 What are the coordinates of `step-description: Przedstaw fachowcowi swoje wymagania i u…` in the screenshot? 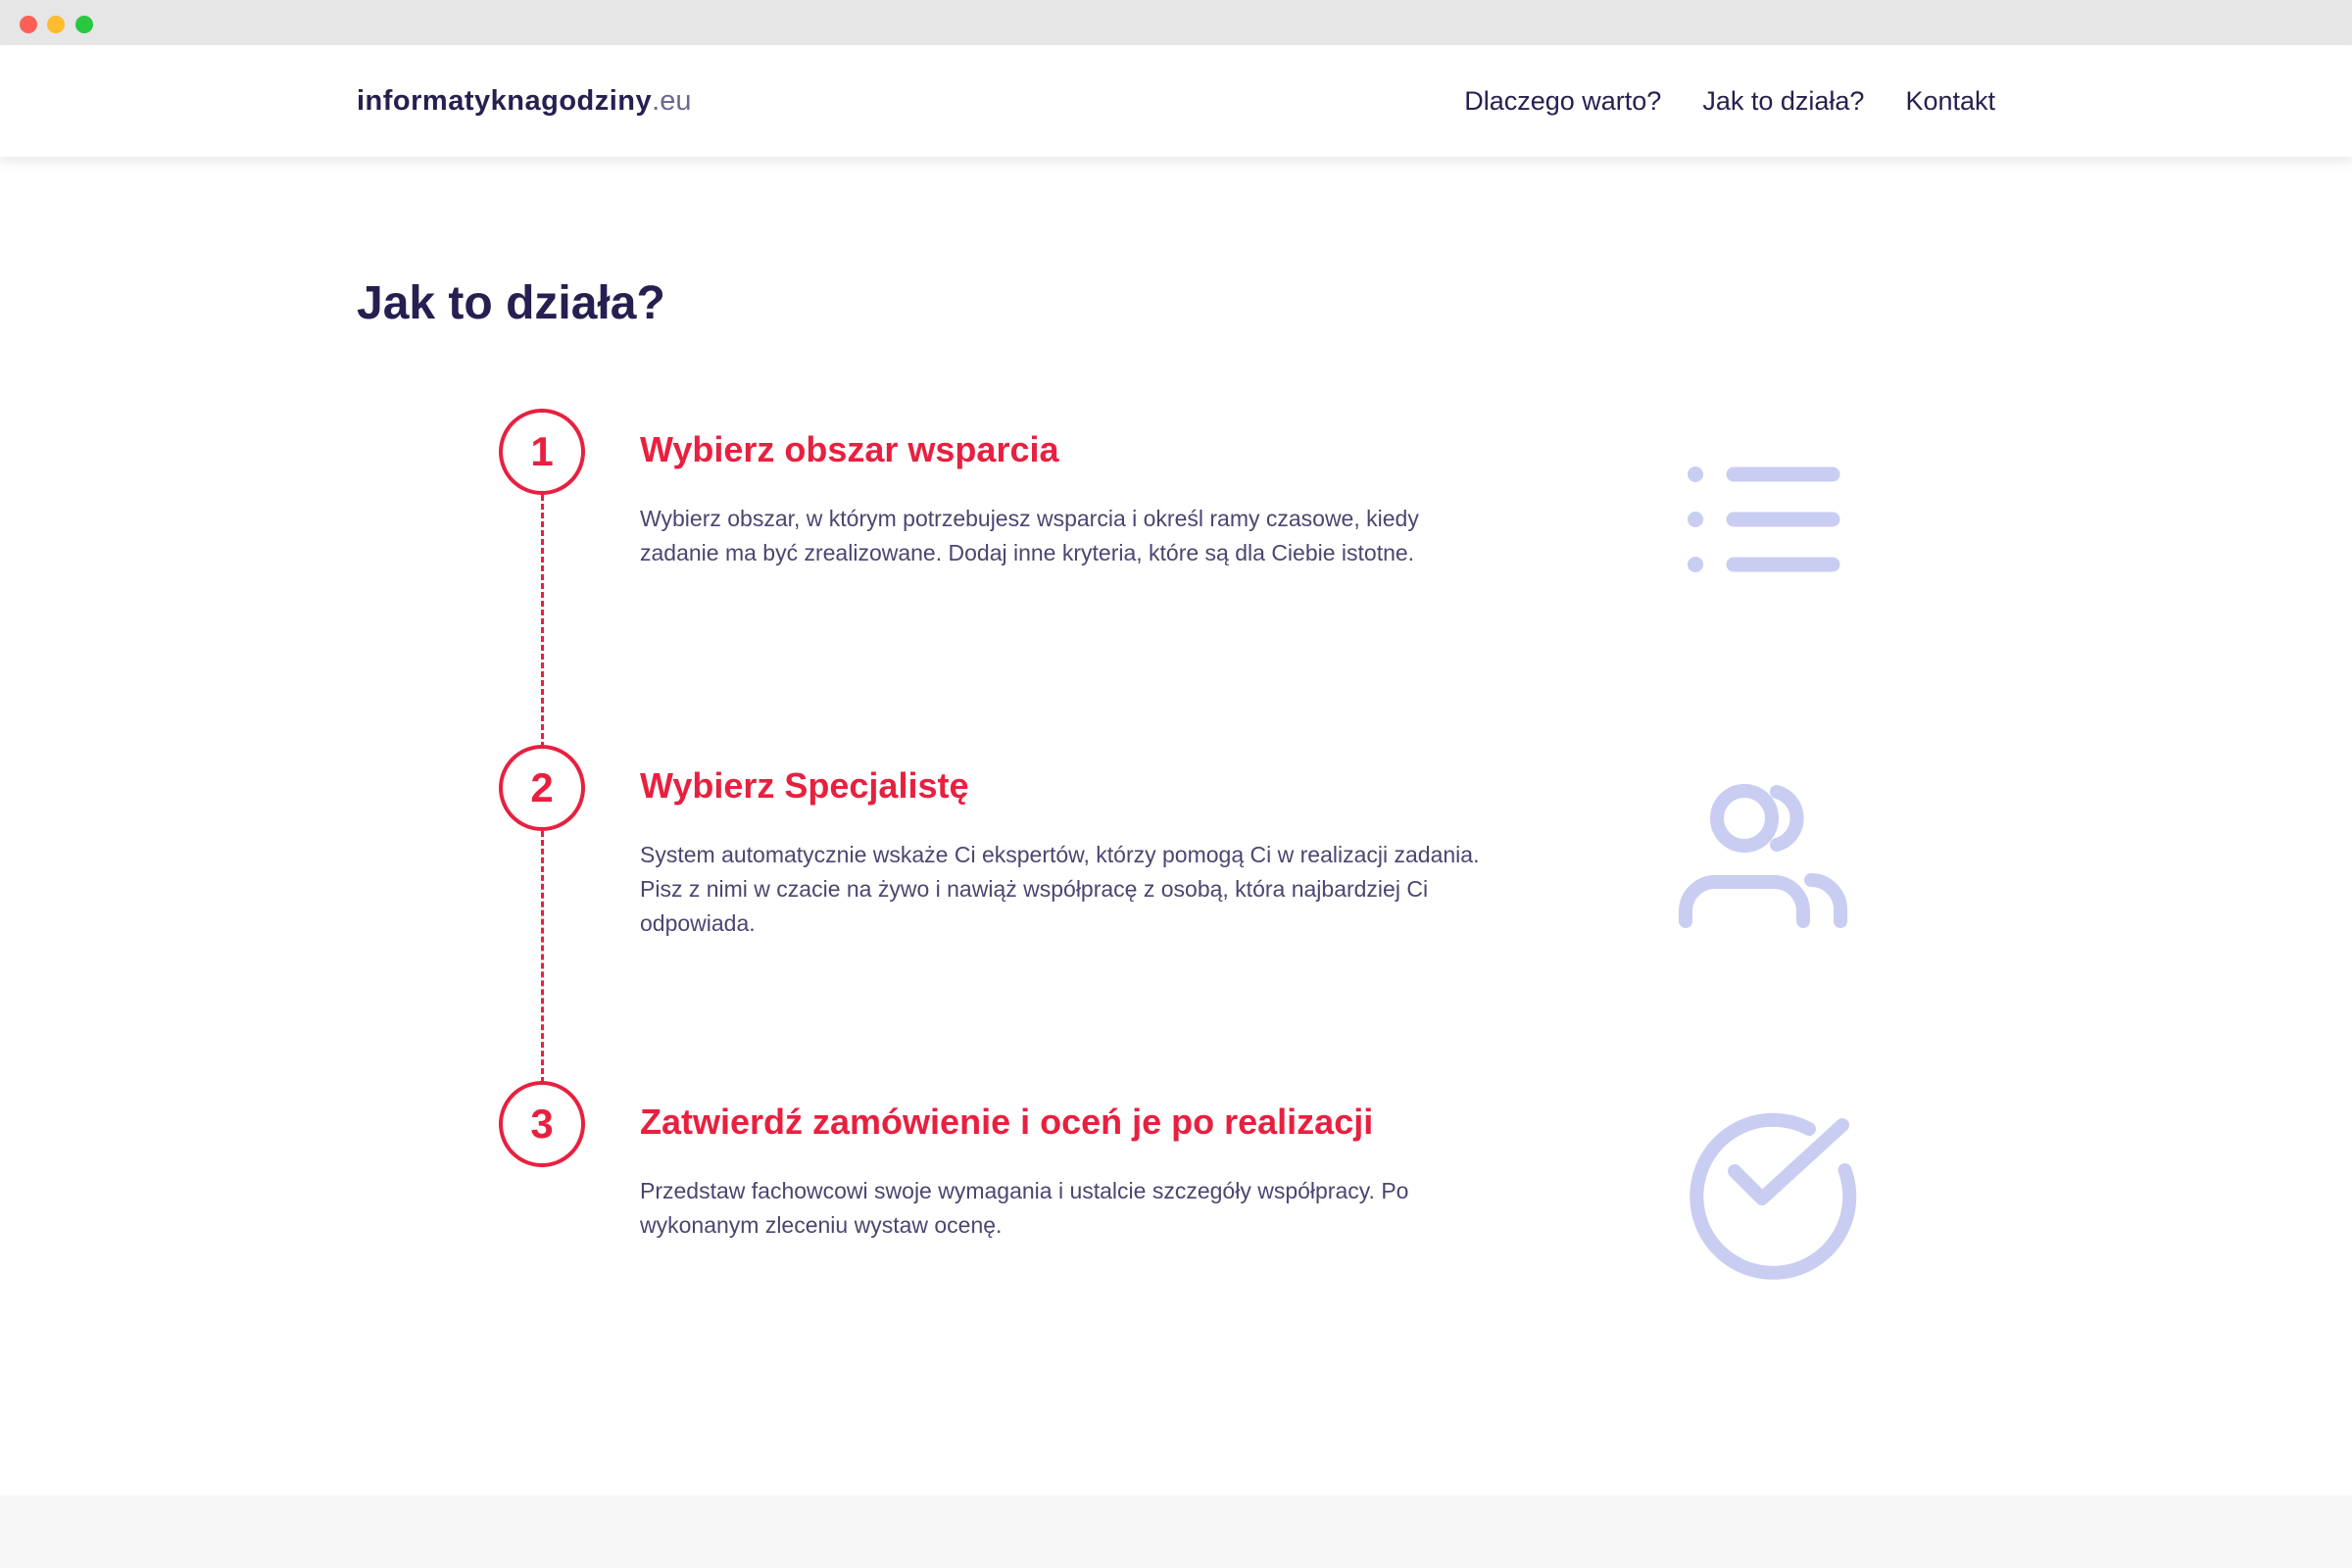 It's located at (1024, 1208).